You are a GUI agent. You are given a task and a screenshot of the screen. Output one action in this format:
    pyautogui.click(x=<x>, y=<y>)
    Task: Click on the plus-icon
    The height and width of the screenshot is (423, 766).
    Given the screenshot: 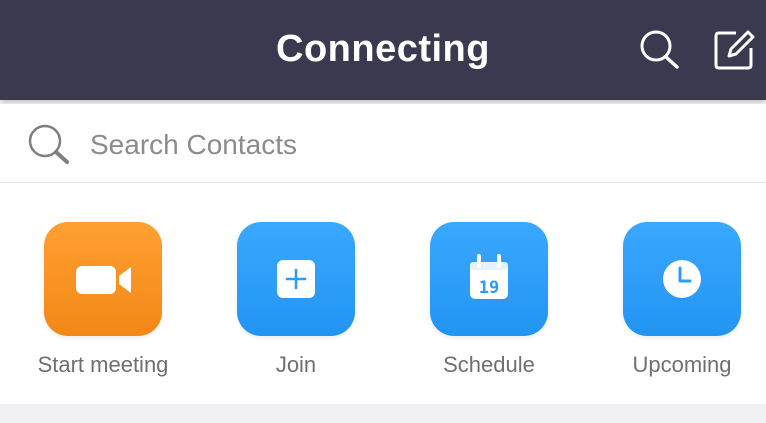 What is the action you would take?
    pyautogui.click(x=296, y=279)
    